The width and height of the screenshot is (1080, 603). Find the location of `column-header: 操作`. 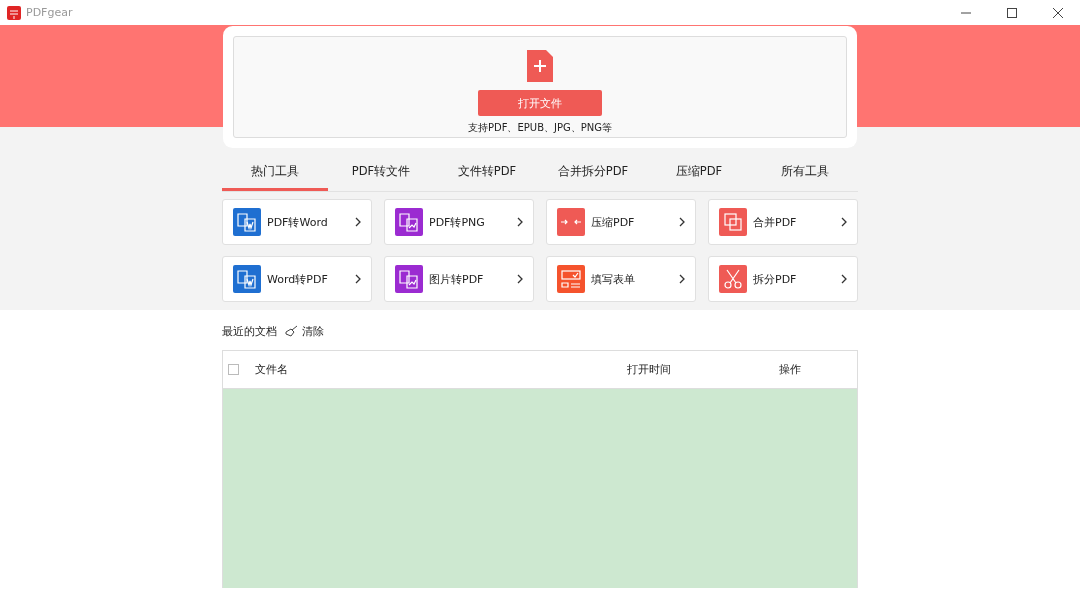

column-header: 操作 is located at coordinates (790, 369).